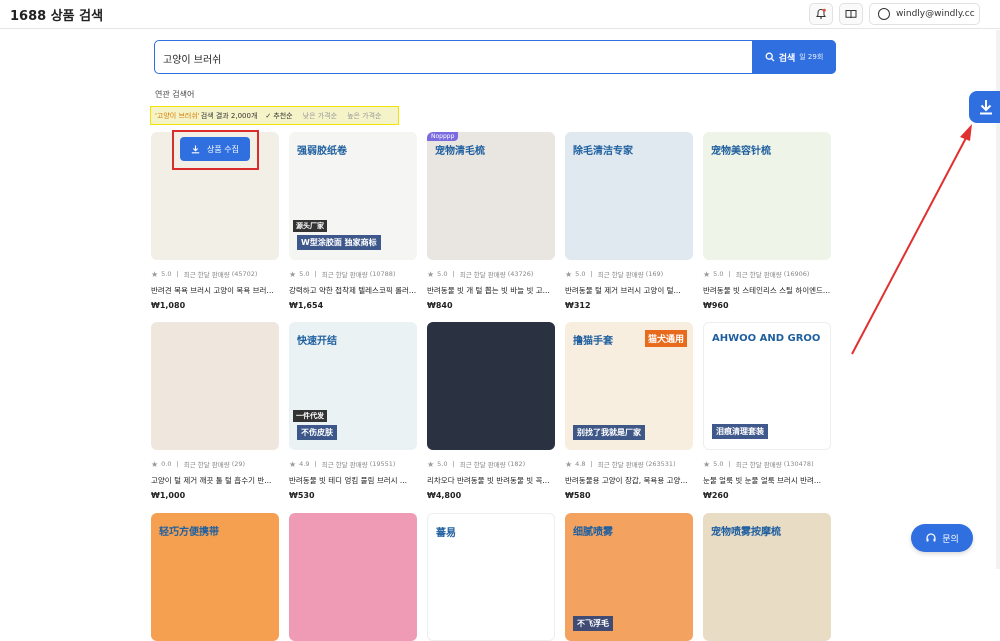  What do you see at coordinates (821, 14) in the screenshot?
I see `notification-button` at bounding box center [821, 14].